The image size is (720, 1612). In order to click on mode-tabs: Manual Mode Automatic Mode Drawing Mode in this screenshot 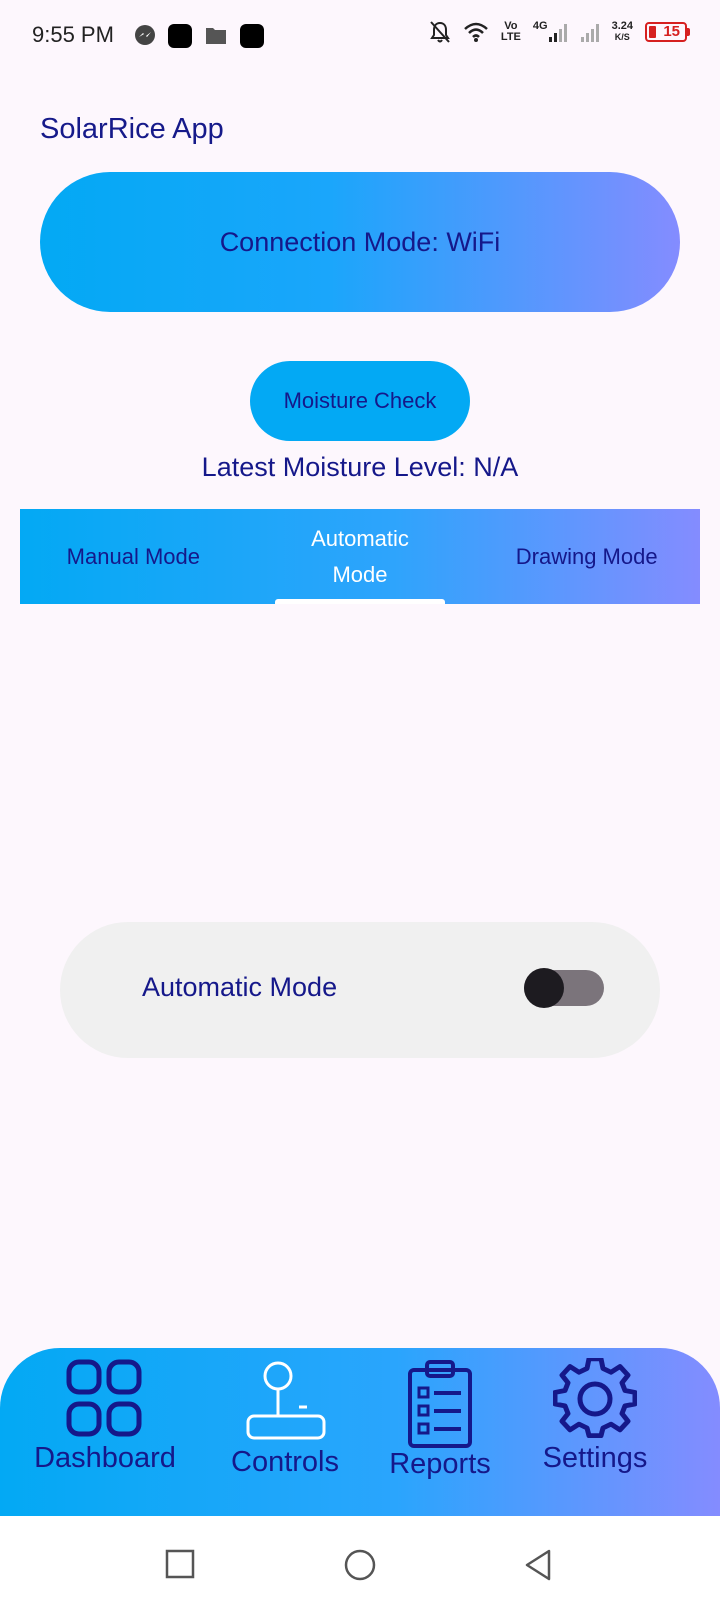, I will do `click(360, 556)`.